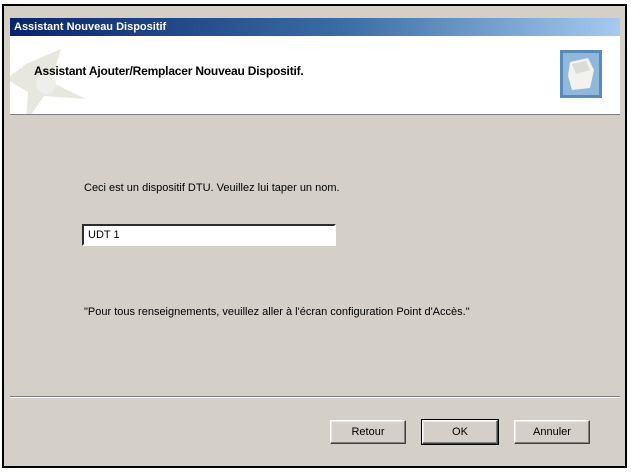  I want to click on back-button-label: Retour, so click(368, 432).